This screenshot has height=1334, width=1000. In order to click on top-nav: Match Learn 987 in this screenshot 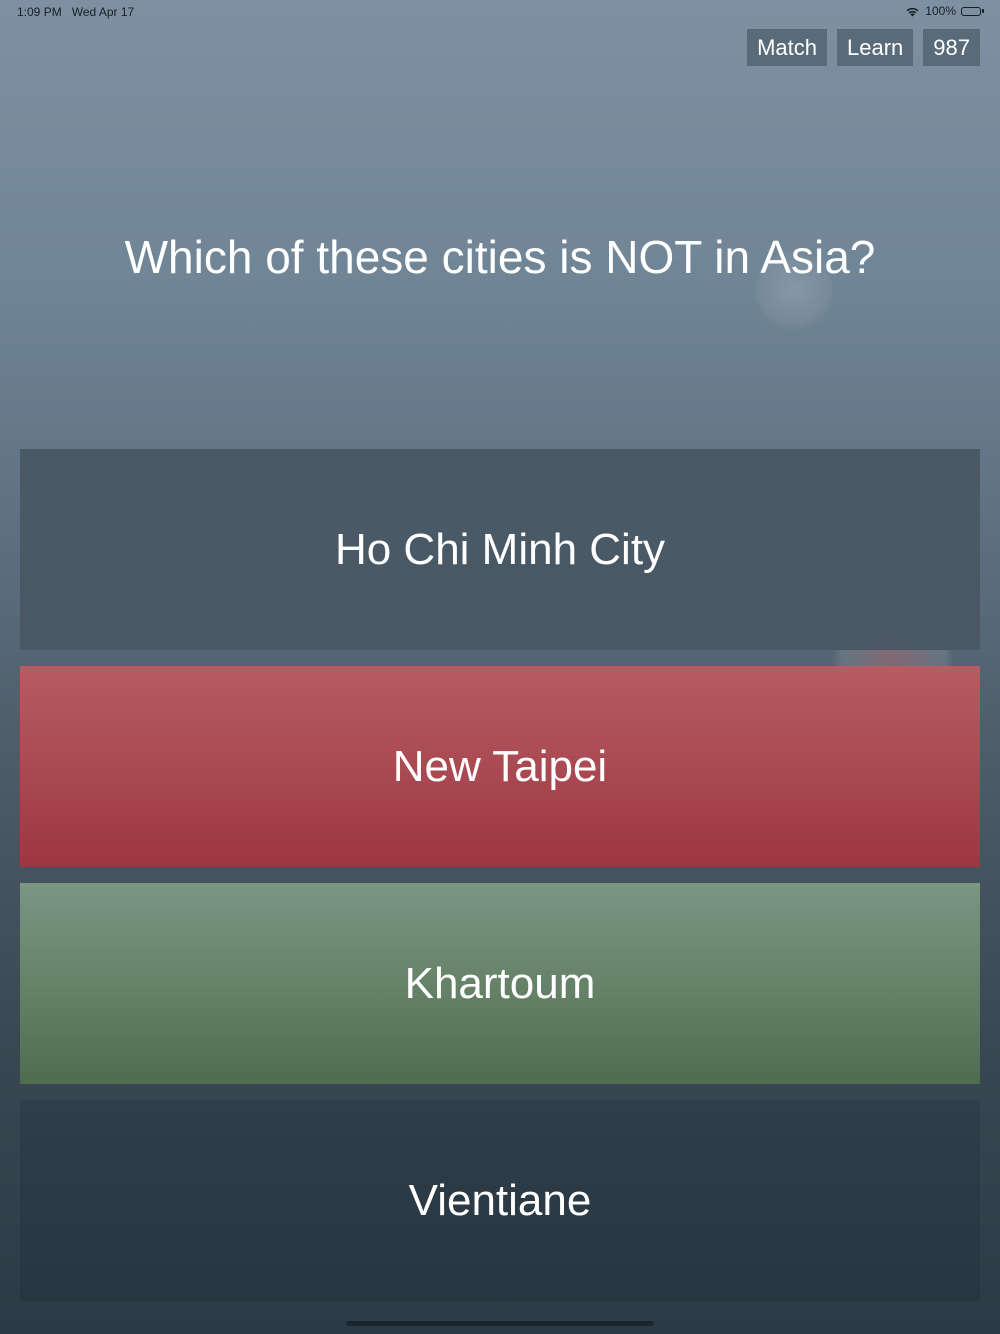, I will do `click(863, 47)`.